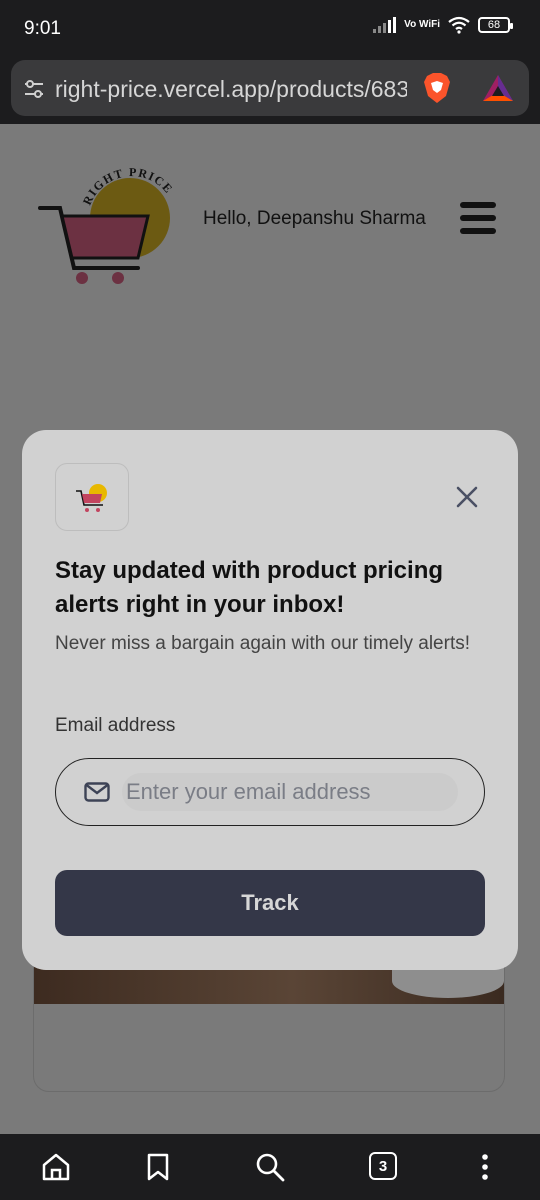 Image resolution: width=540 pixels, height=1200 pixels. Describe the element at coordinates (478, 218) in the screenshot. I see `menu-icon` at that location.